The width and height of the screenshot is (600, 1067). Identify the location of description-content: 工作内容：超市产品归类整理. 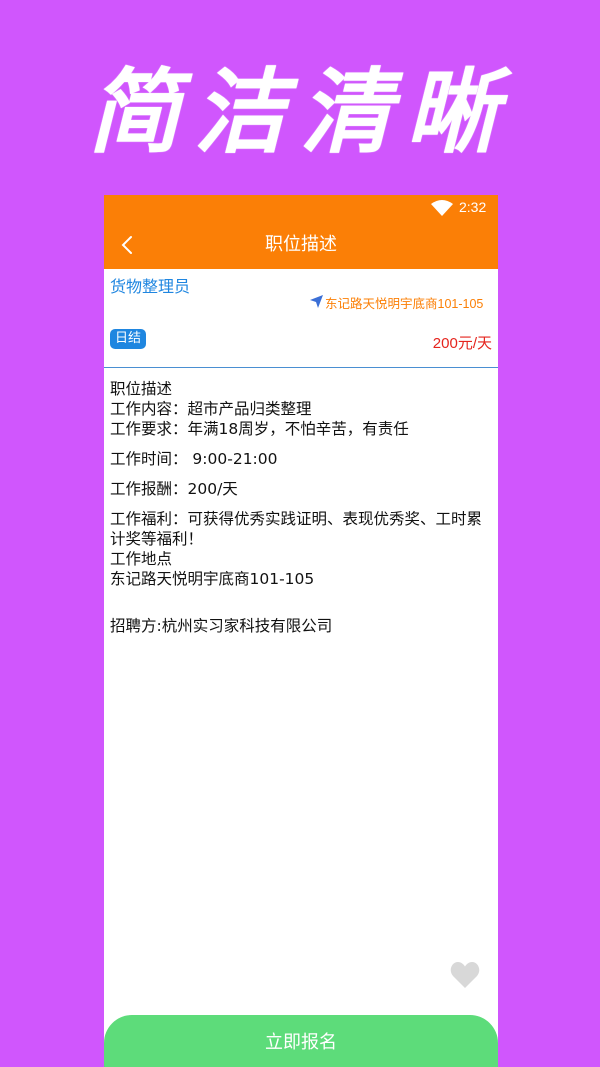
(211, 409).